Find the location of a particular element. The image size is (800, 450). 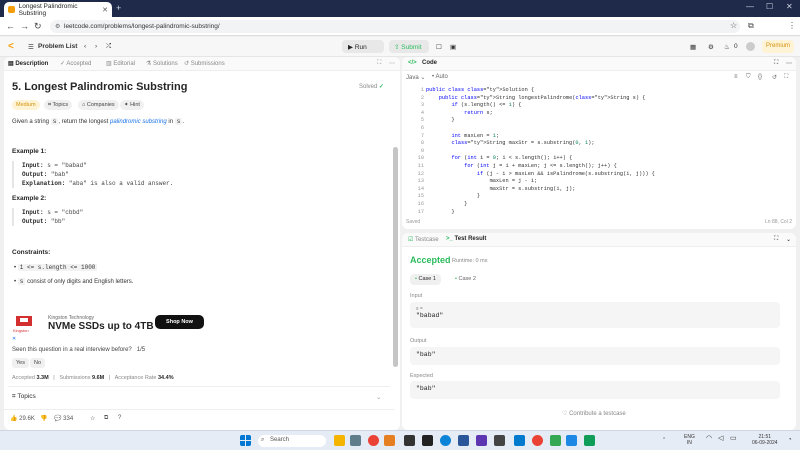

premium-button: Premium is located at coordinates (778, 46).